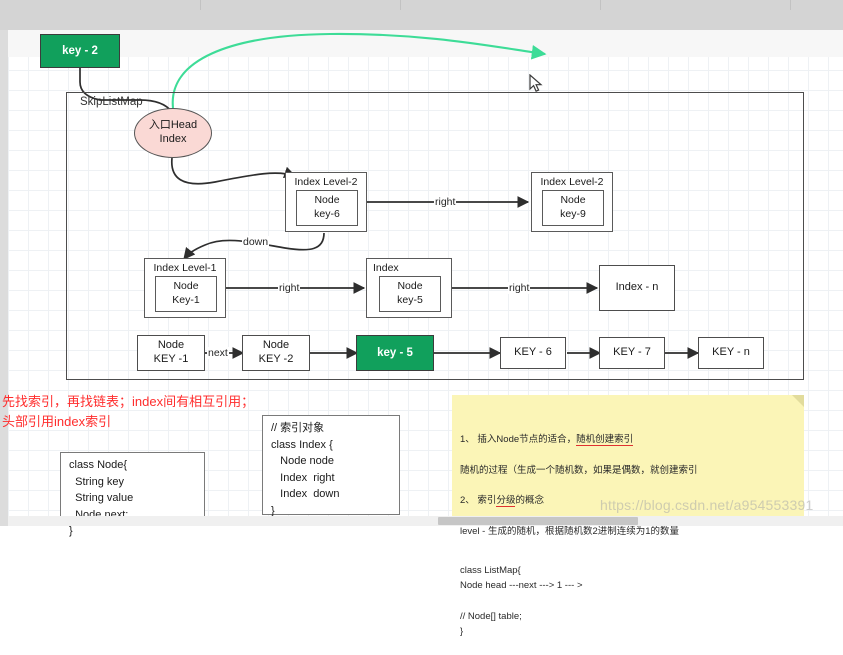  What do you see at coordinates (80, 51) in the screenshot?
I see `external-key-node: key - 2` at bounding box center [80, 51].